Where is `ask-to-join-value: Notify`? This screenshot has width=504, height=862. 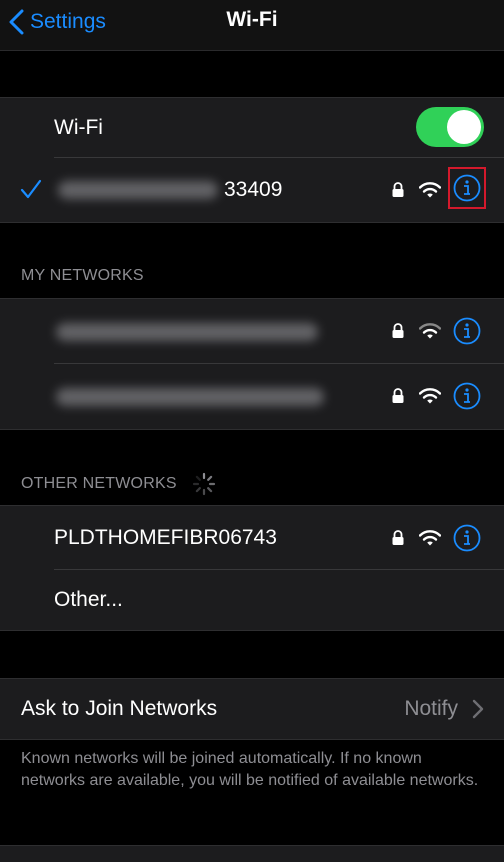
ask-to-join-value: Notify is located at coordinates (431, 708).